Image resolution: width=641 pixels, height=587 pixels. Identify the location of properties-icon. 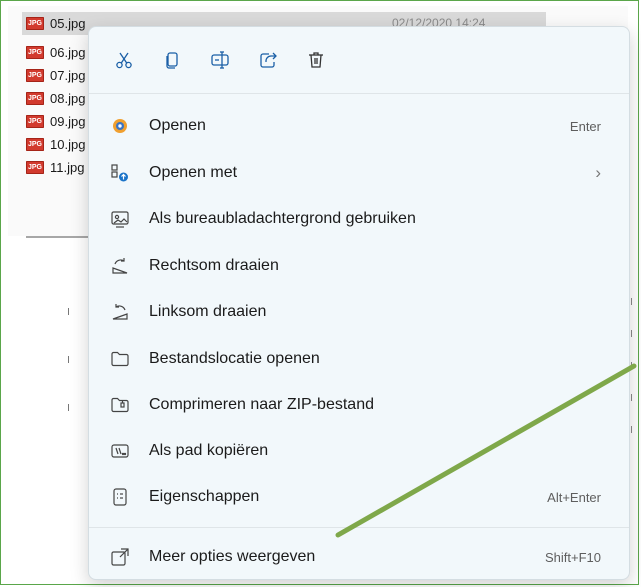
(120, 497).